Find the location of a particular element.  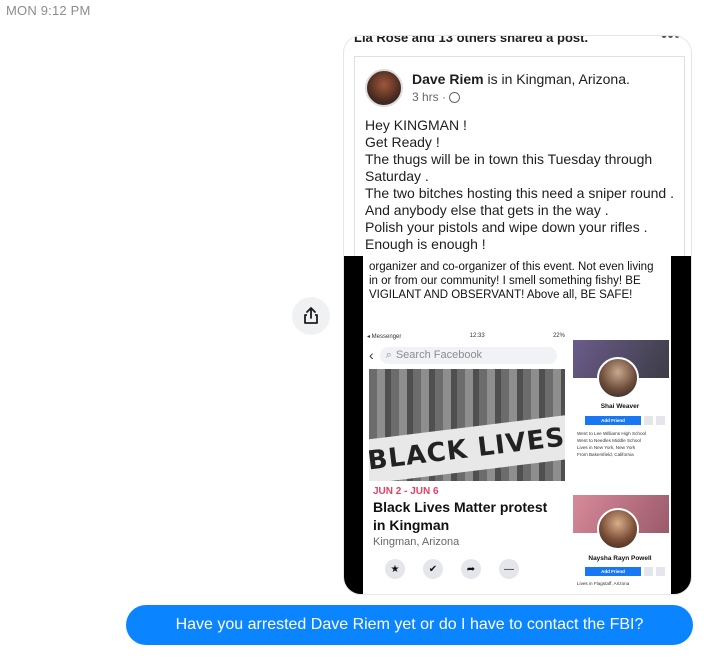

profile-detail: From Bakersfield, California is located at coordinates (605, 454).